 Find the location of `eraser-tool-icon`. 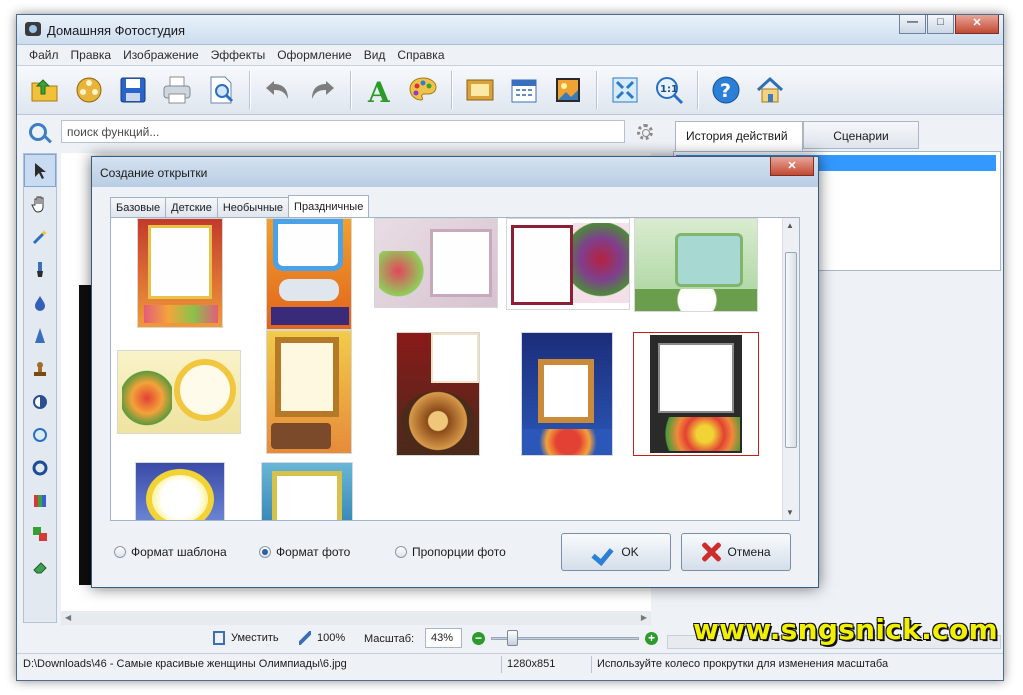

eraser-tool-icon is located at coordinates (40, 566).